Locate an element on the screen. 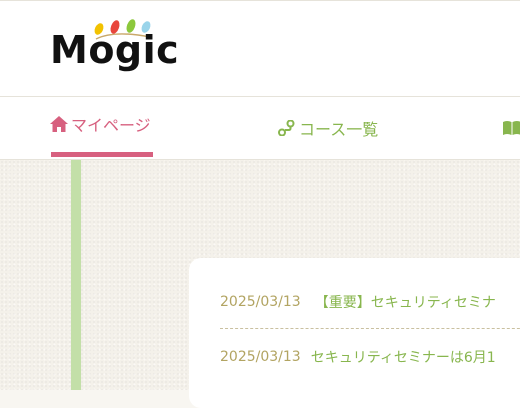 The height and width of the screenshot is (408, 520). logo-text: Mogic is located at coordinates (115, 50).